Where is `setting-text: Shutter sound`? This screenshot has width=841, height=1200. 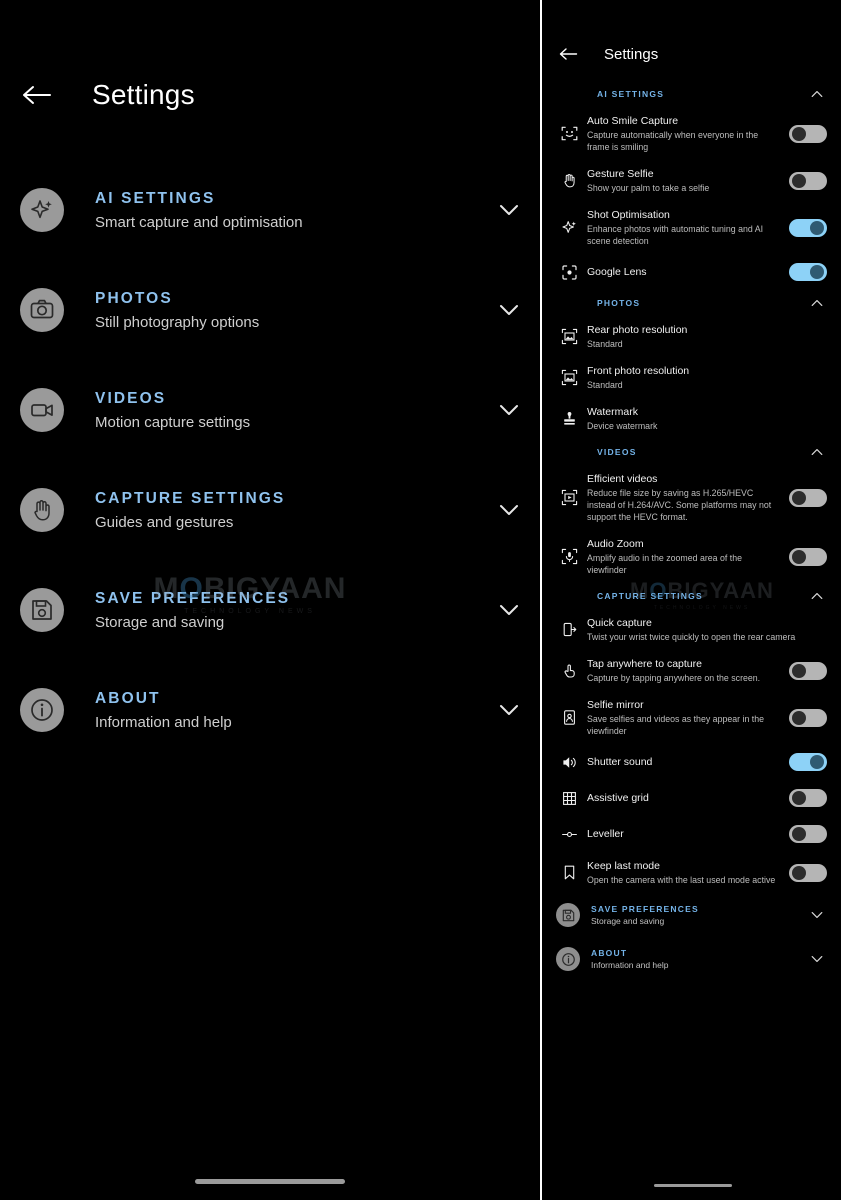
setting-text: Shutter sound is located at coordinates (686, 762).